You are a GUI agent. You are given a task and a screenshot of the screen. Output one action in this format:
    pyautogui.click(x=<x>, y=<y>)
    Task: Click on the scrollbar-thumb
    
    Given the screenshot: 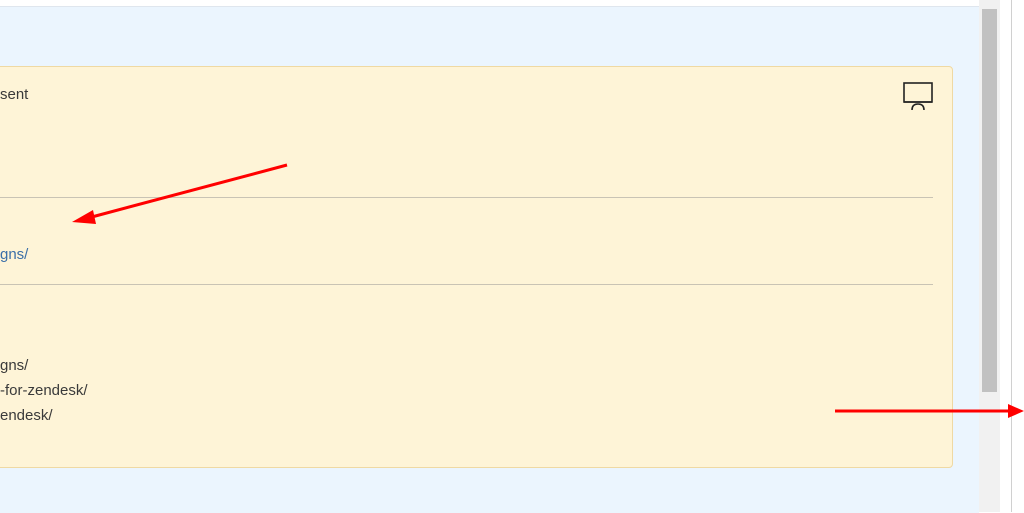 What is the action you would take?
    pyautogui.click(x=989, y=200)
    